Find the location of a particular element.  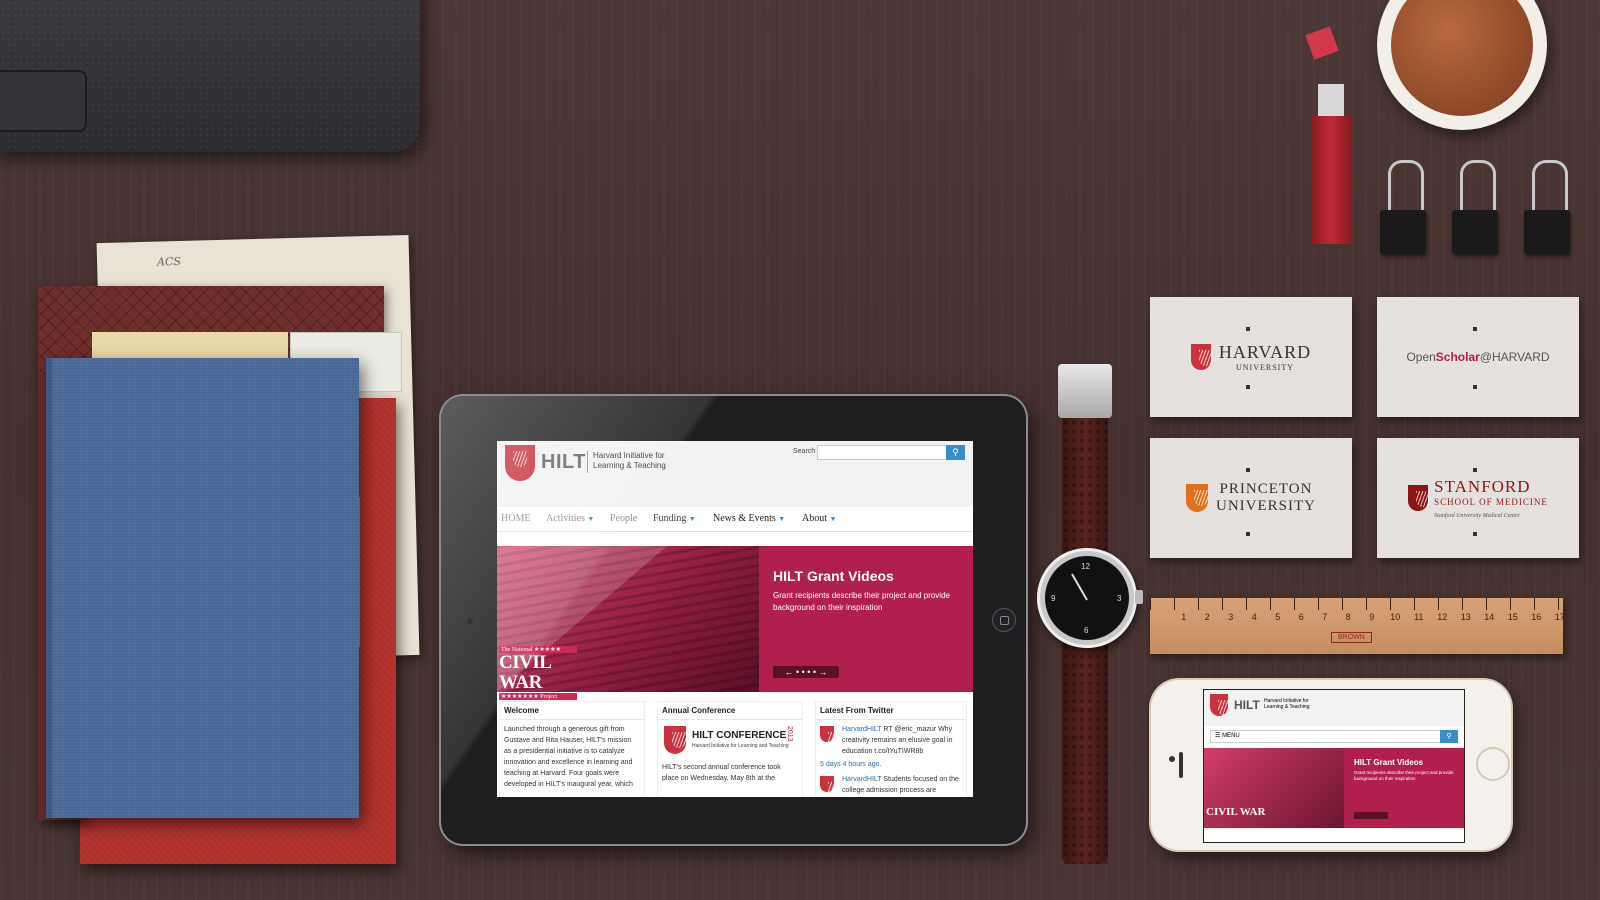

phone-slider-pager is located at coordinates (1371, 815).